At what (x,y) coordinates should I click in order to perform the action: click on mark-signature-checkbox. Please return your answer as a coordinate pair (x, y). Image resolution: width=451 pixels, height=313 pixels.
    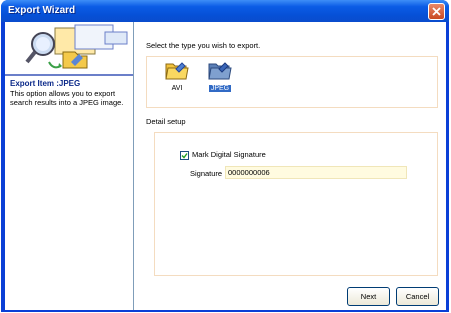
    Looking at the image, I should click on (184, 155).